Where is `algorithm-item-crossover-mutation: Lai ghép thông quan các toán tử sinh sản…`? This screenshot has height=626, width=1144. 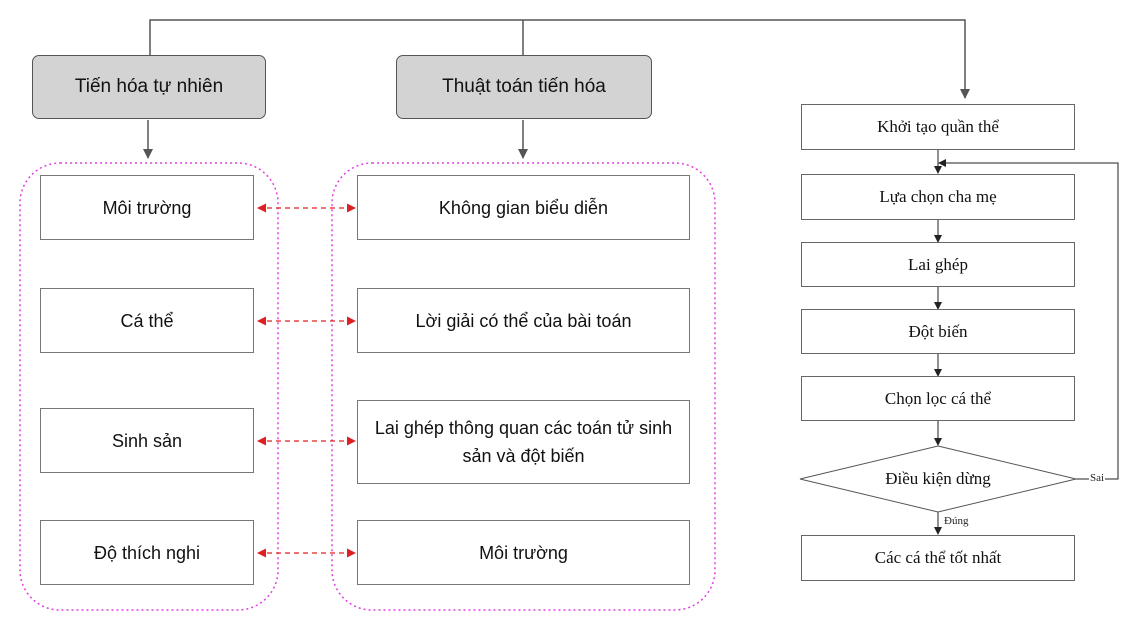 algorithm-item-crossover-mutation: Lai ghép thông quan các toán tử sinh sản… is located at coordinates (523, 442).